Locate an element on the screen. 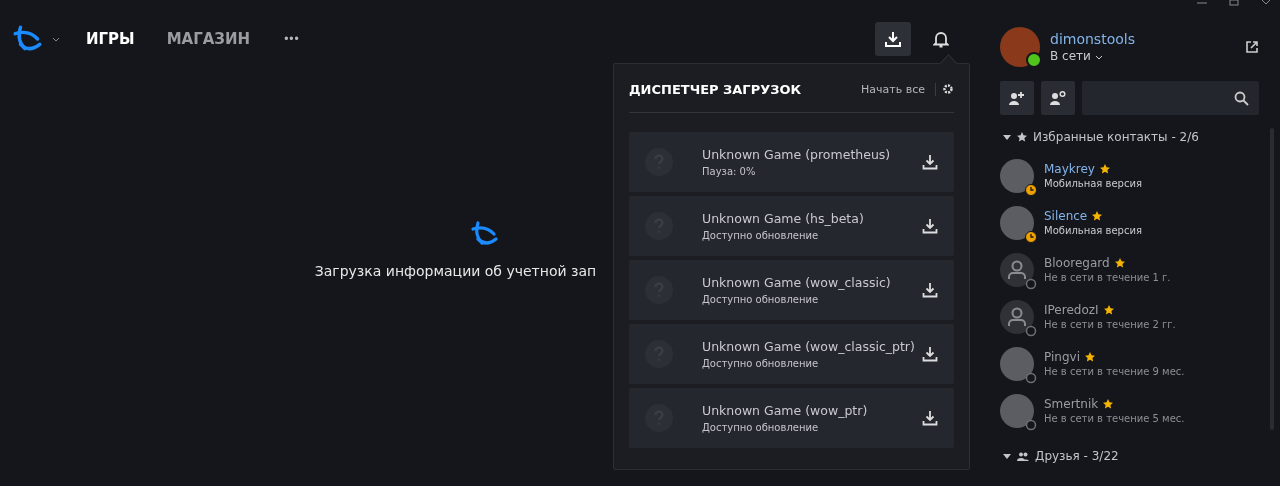 The image size is (1280, 486). search-field is located at coordinates (1170, 98).